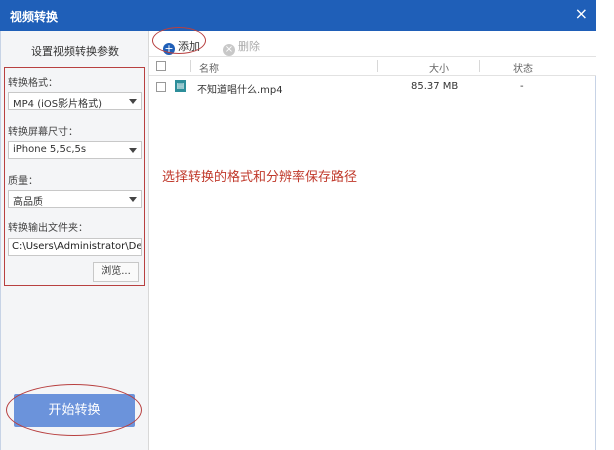 Image resolution: width=614 pixels, height=450 pixels. Describe the element at coordinates (43, 132) in the screenshot. I see `size-label: 转换屏幕尺寸：` at that location.